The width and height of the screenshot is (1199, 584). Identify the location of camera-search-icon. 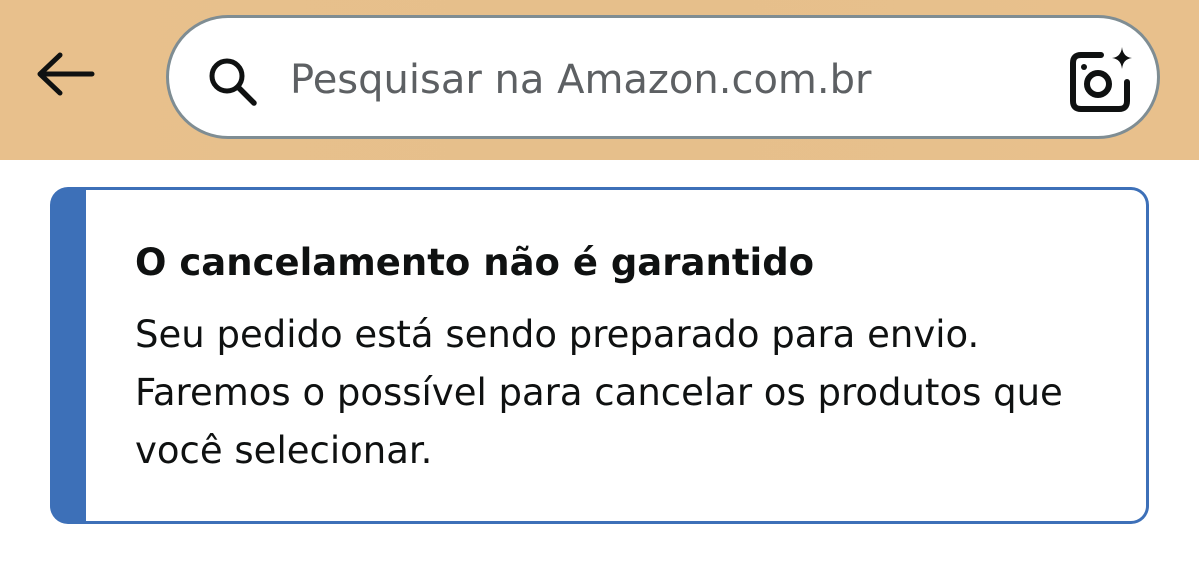
(1101, 80).